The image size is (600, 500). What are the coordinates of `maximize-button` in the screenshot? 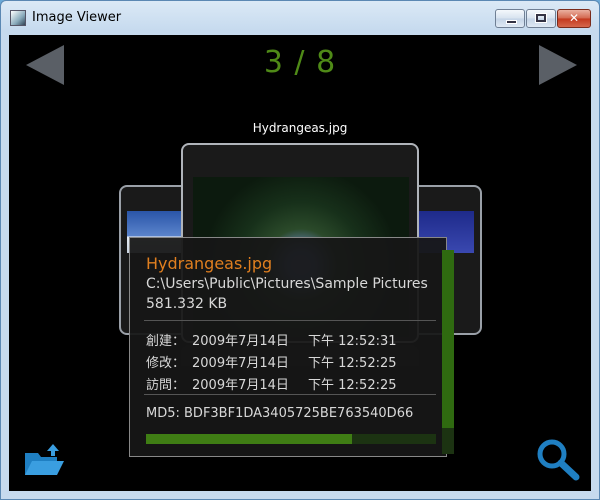 It's located at (541, 18).